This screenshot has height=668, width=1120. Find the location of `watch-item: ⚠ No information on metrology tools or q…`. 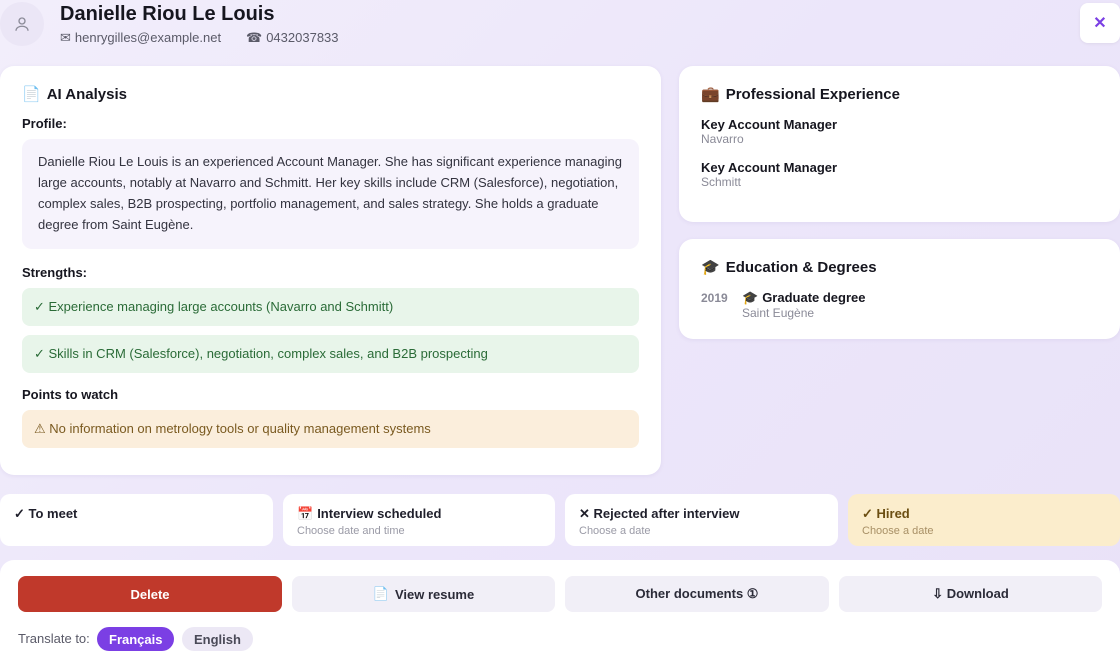

watch-item: ⚠ No information on metrology tools or q… is located at coordinates (330, 429).